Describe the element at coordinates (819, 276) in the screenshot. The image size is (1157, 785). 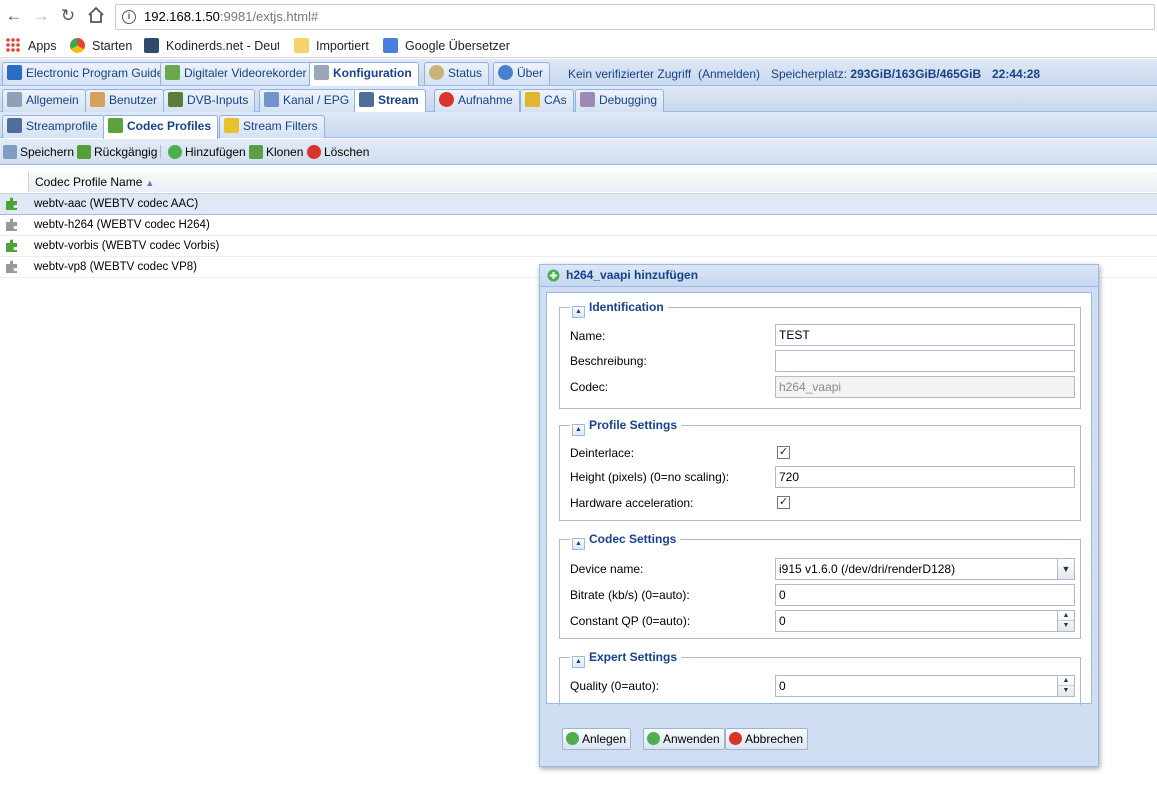
I see `dialog-title: h264_vaapi hinzufügen` at that location.